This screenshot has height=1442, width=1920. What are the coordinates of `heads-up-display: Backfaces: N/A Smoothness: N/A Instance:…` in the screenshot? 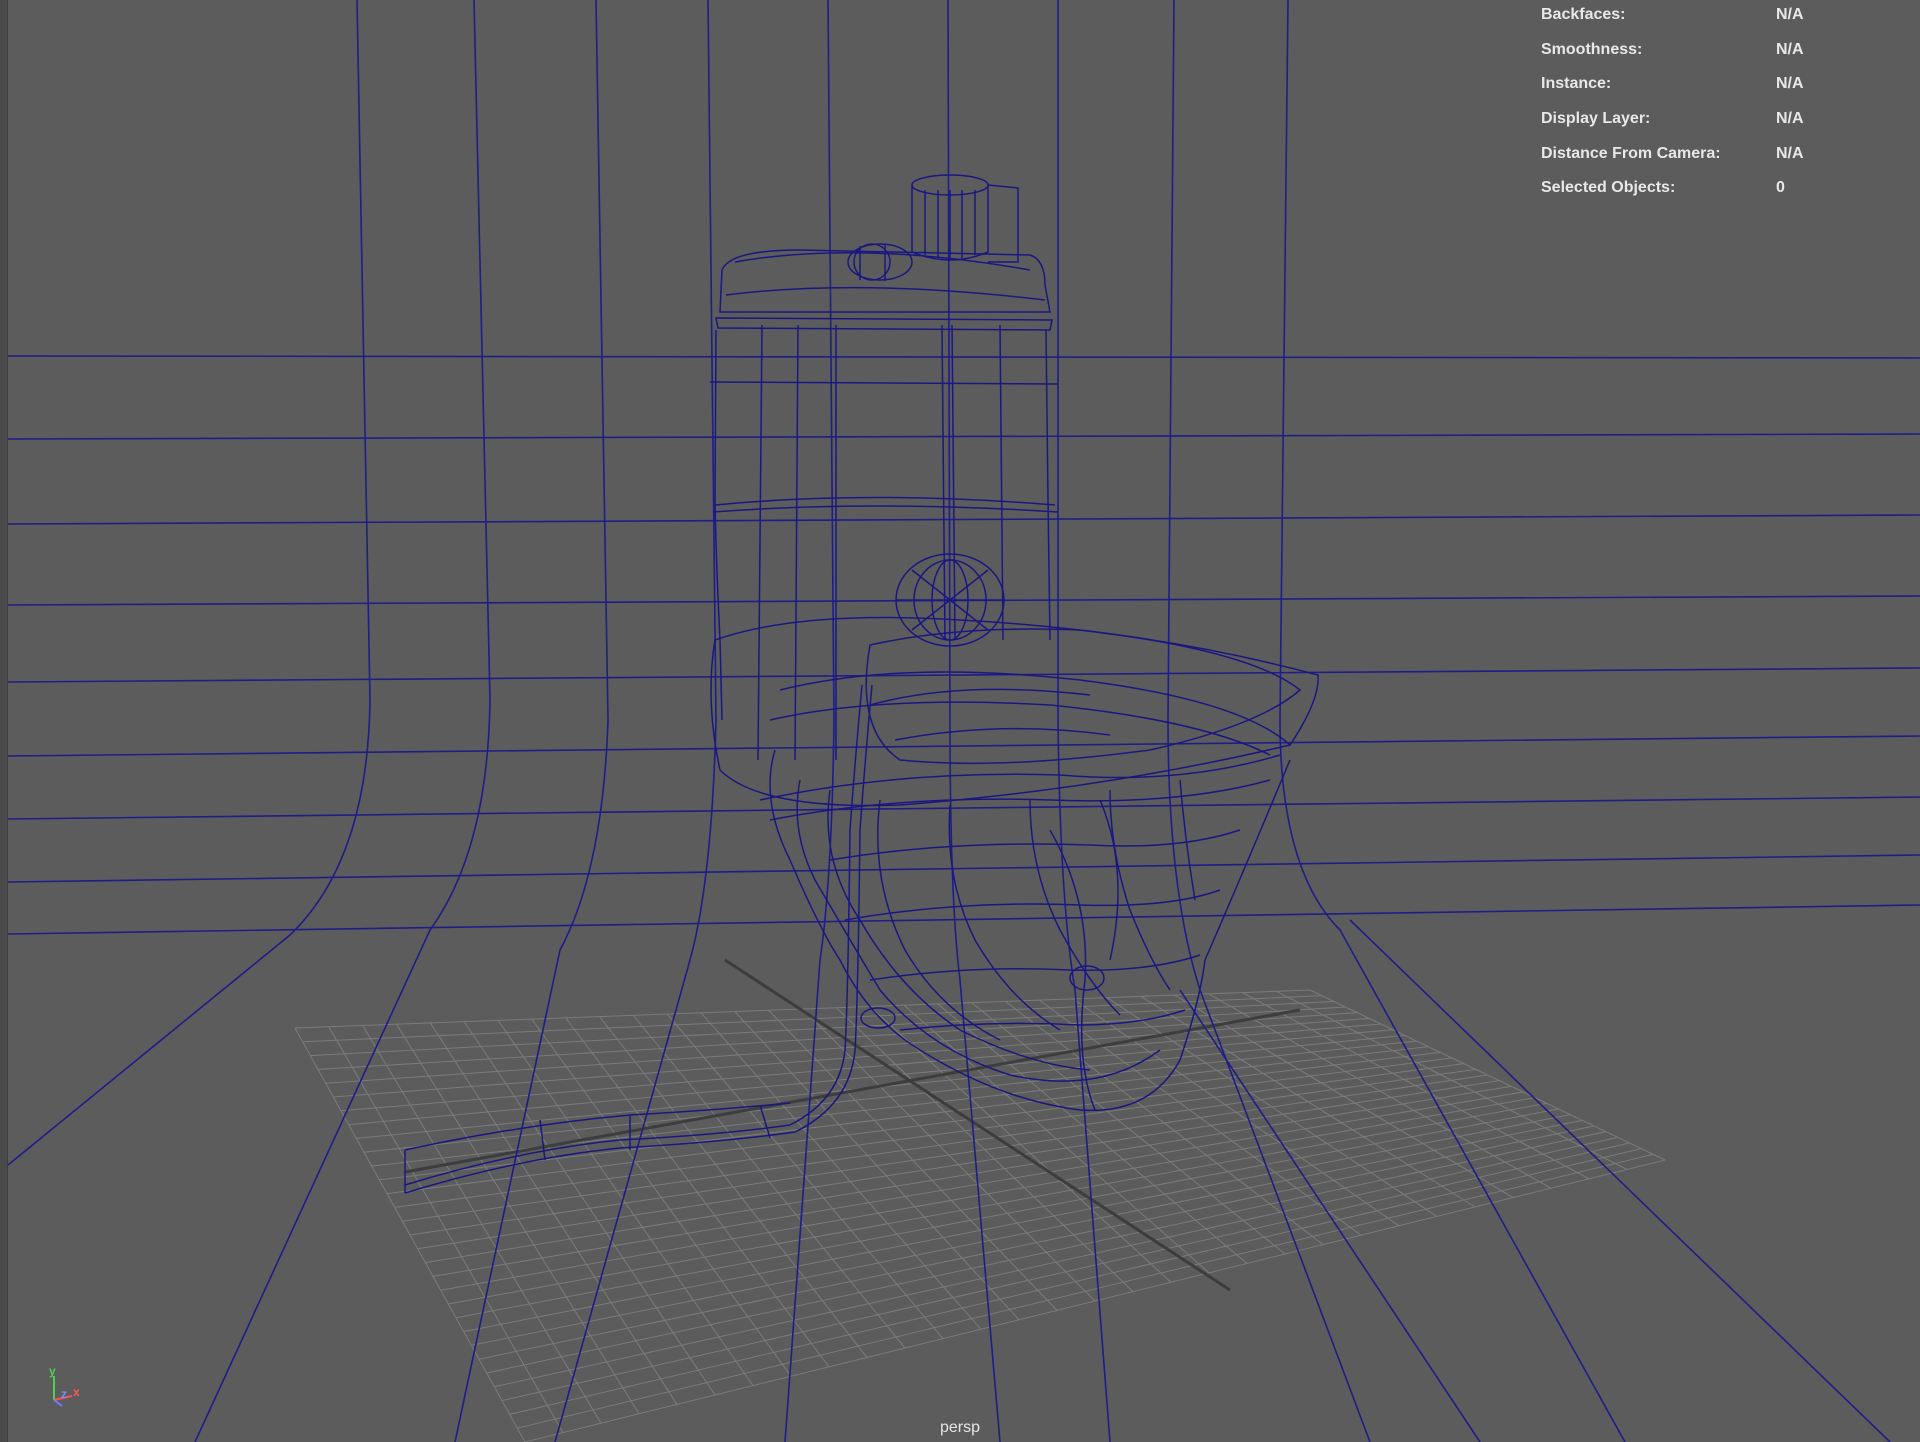 It's located at (1701, 108).